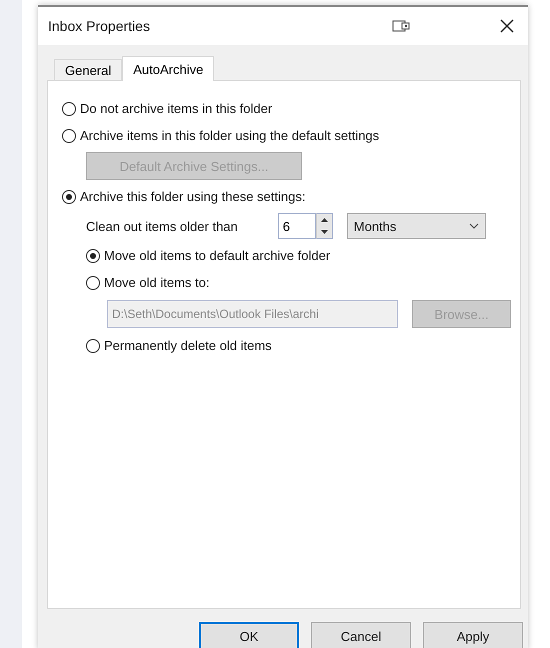 The height and width of the screenshot is (648, 550). I want to click on radio-label: Do not archive items in this folder, so click(176, 108).